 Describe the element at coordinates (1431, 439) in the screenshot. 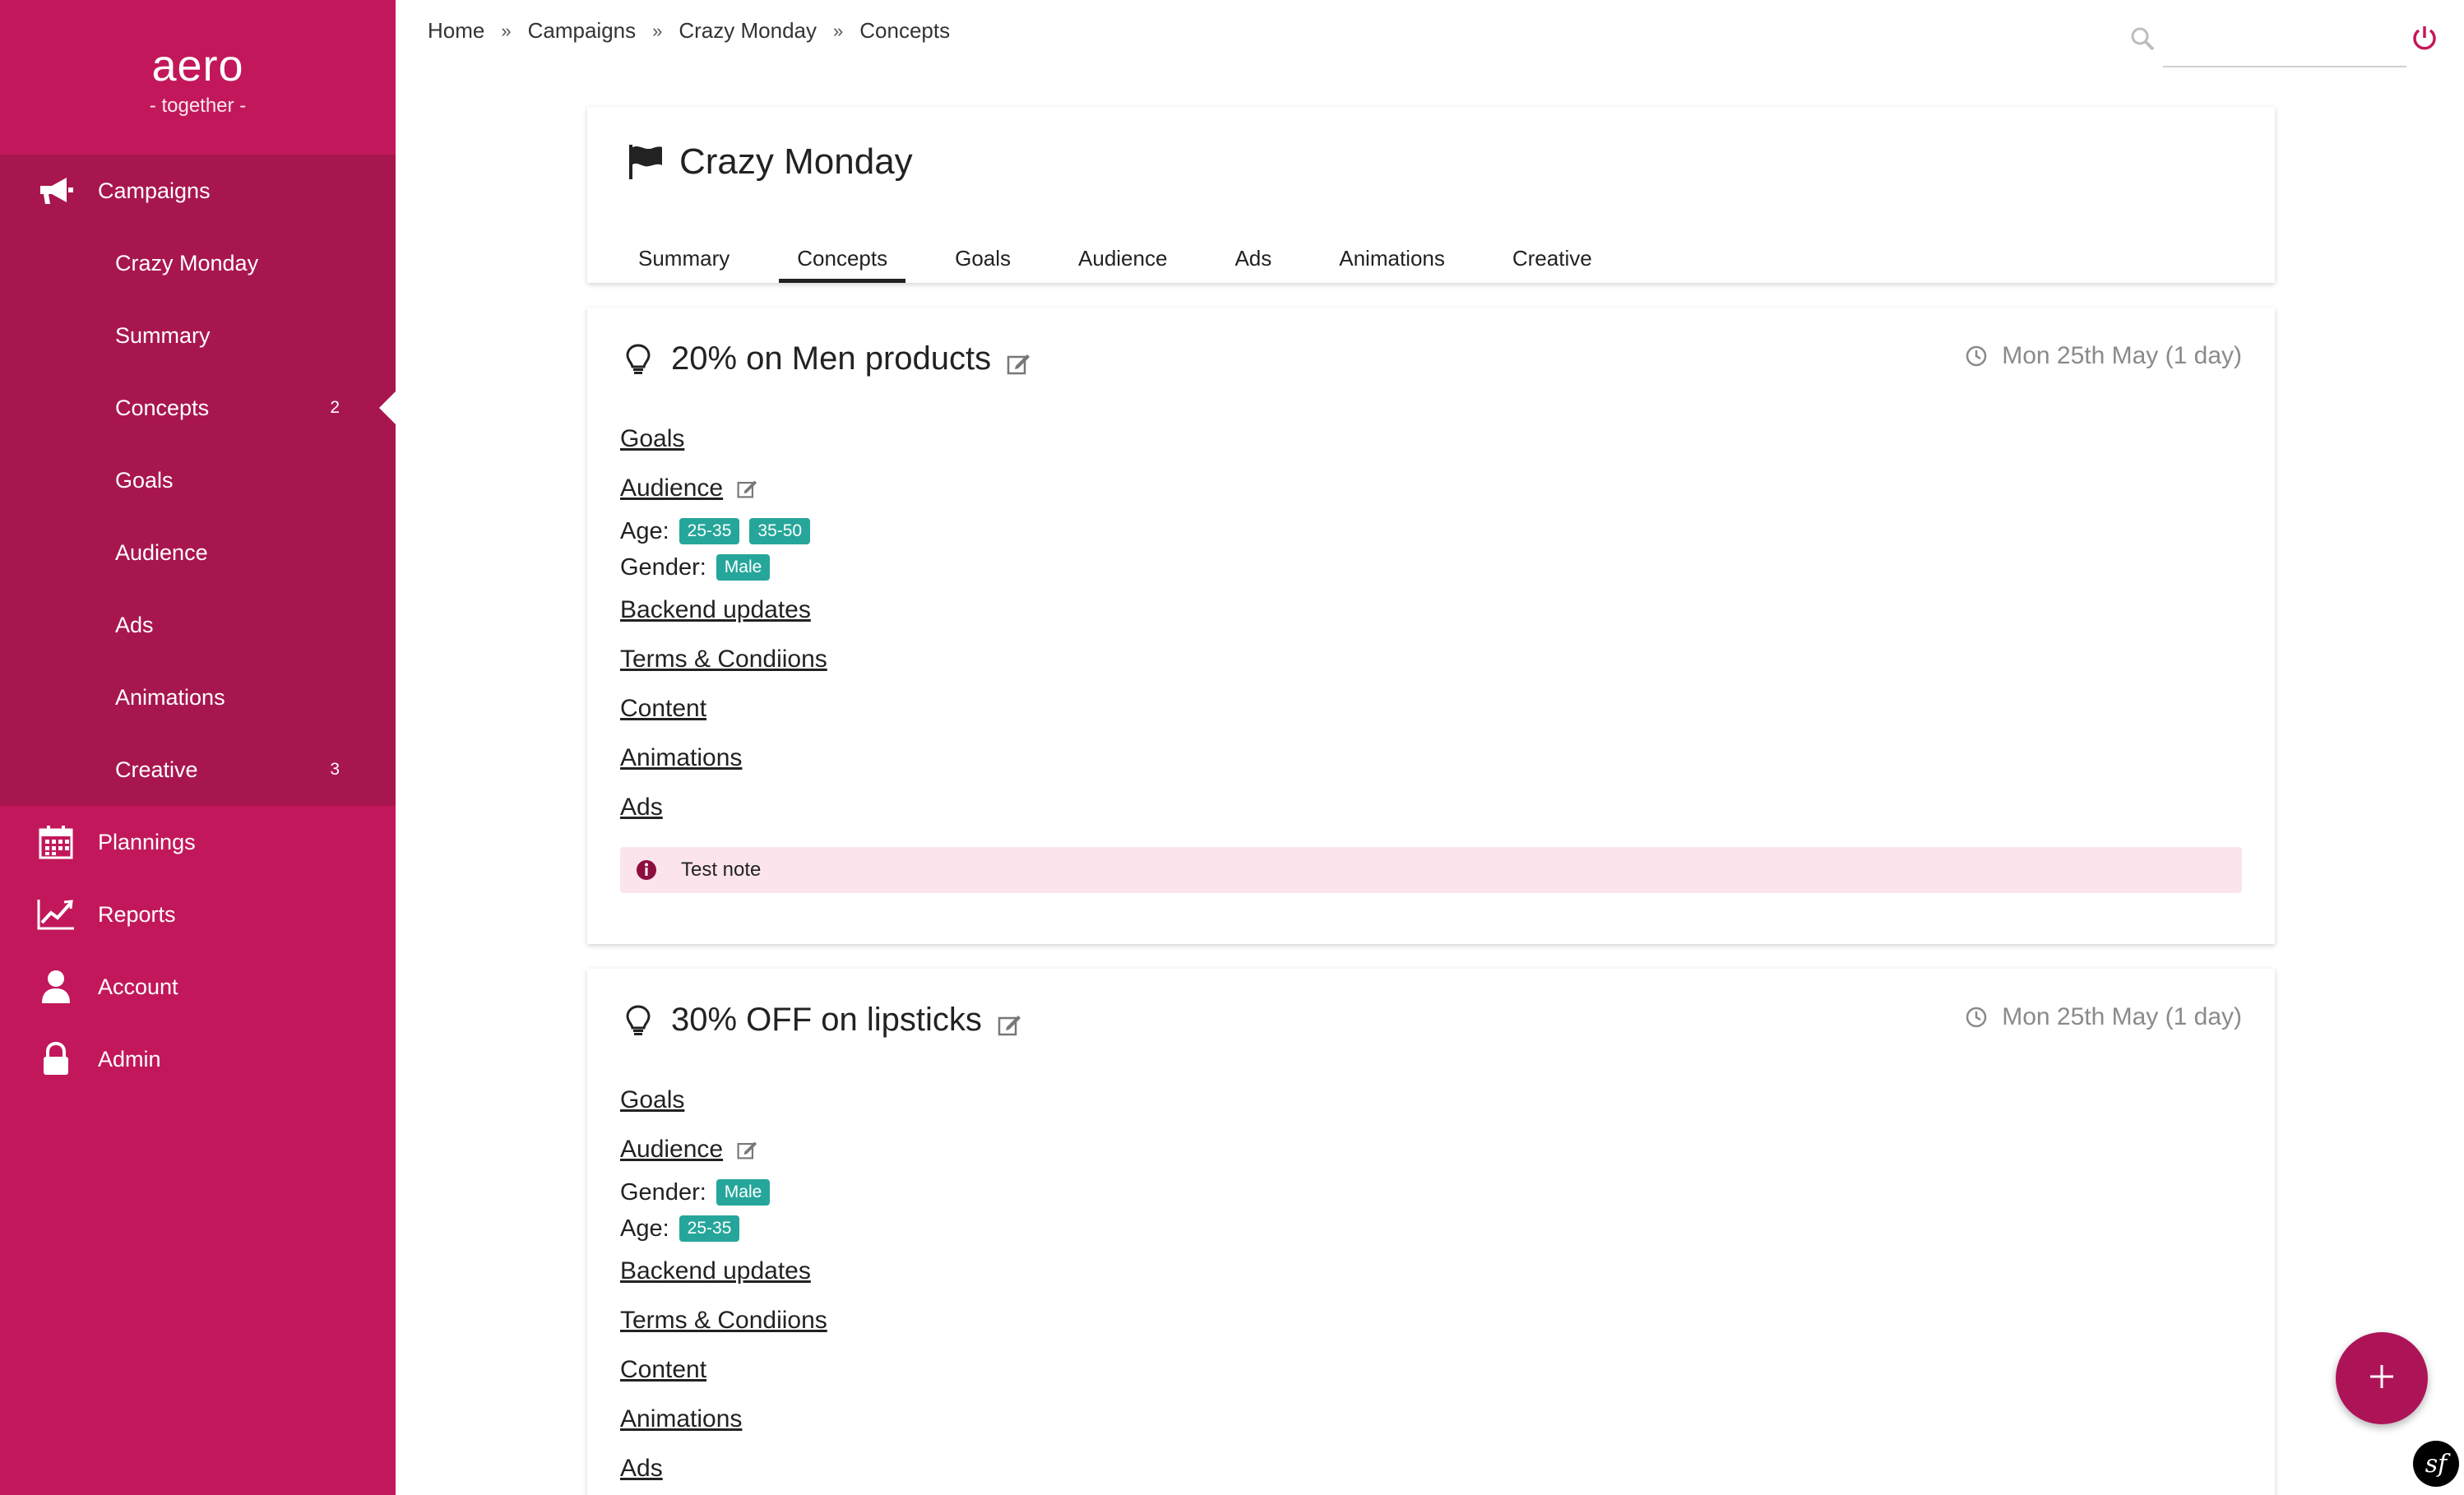

I see `goals-row: Goals` at that location.